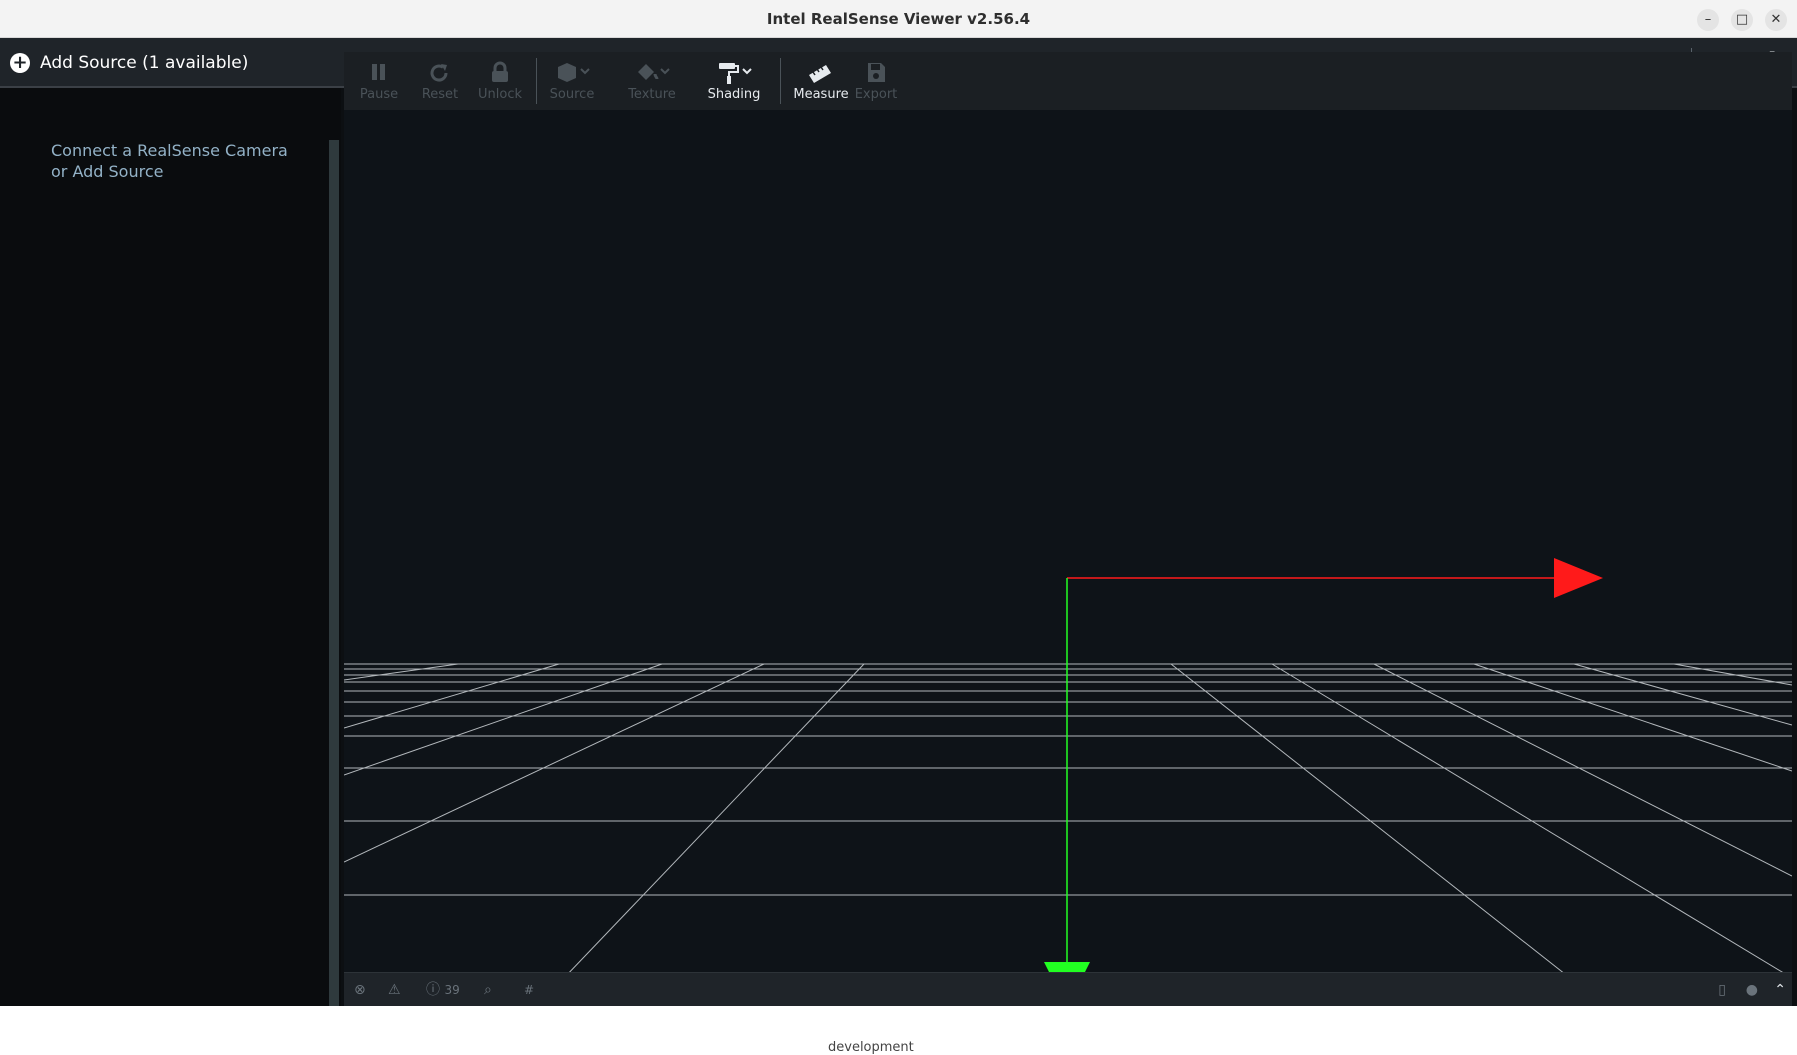  I want to click on title-bar: Intel RealSense Viewer v2.56.4 – □ ✕, so click(898, 19).